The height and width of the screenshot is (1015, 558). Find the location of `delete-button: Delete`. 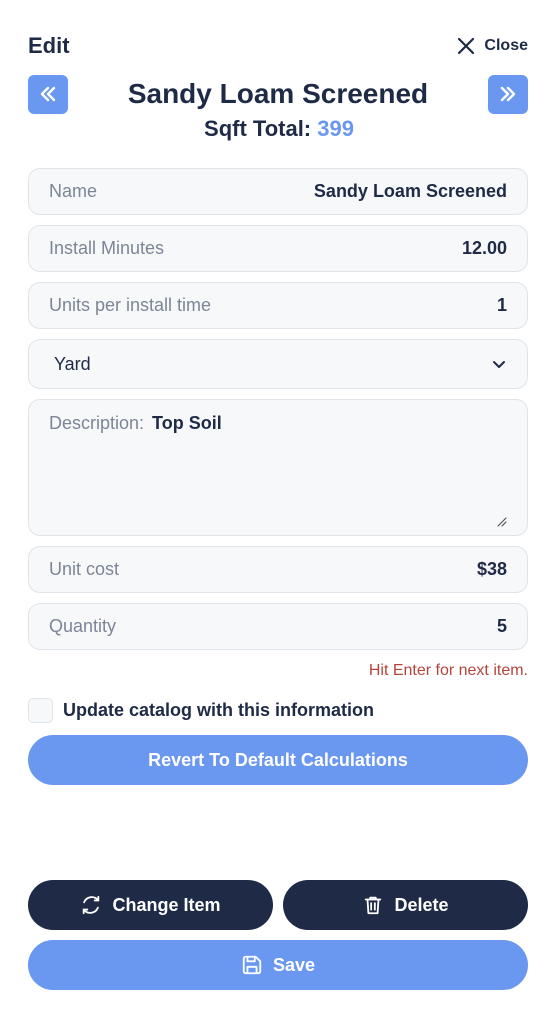

delete-button: Delete is located at coordinates (405, 905).